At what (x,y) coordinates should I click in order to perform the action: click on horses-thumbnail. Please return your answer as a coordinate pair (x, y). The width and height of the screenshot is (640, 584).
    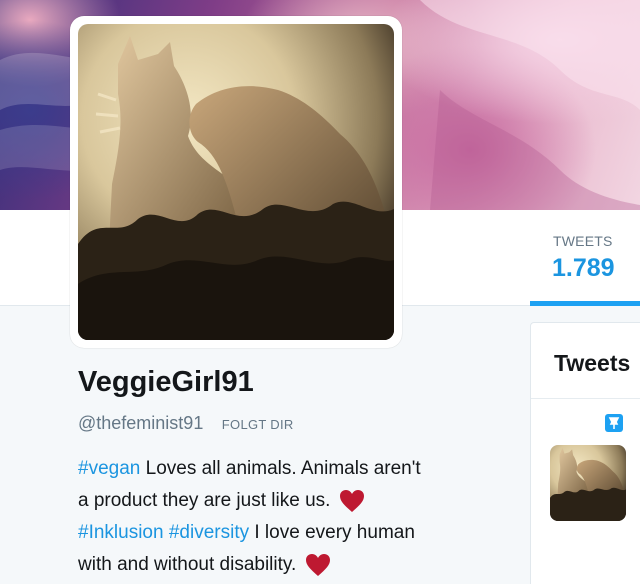
    Looking at the image, I should click on (588, 483).